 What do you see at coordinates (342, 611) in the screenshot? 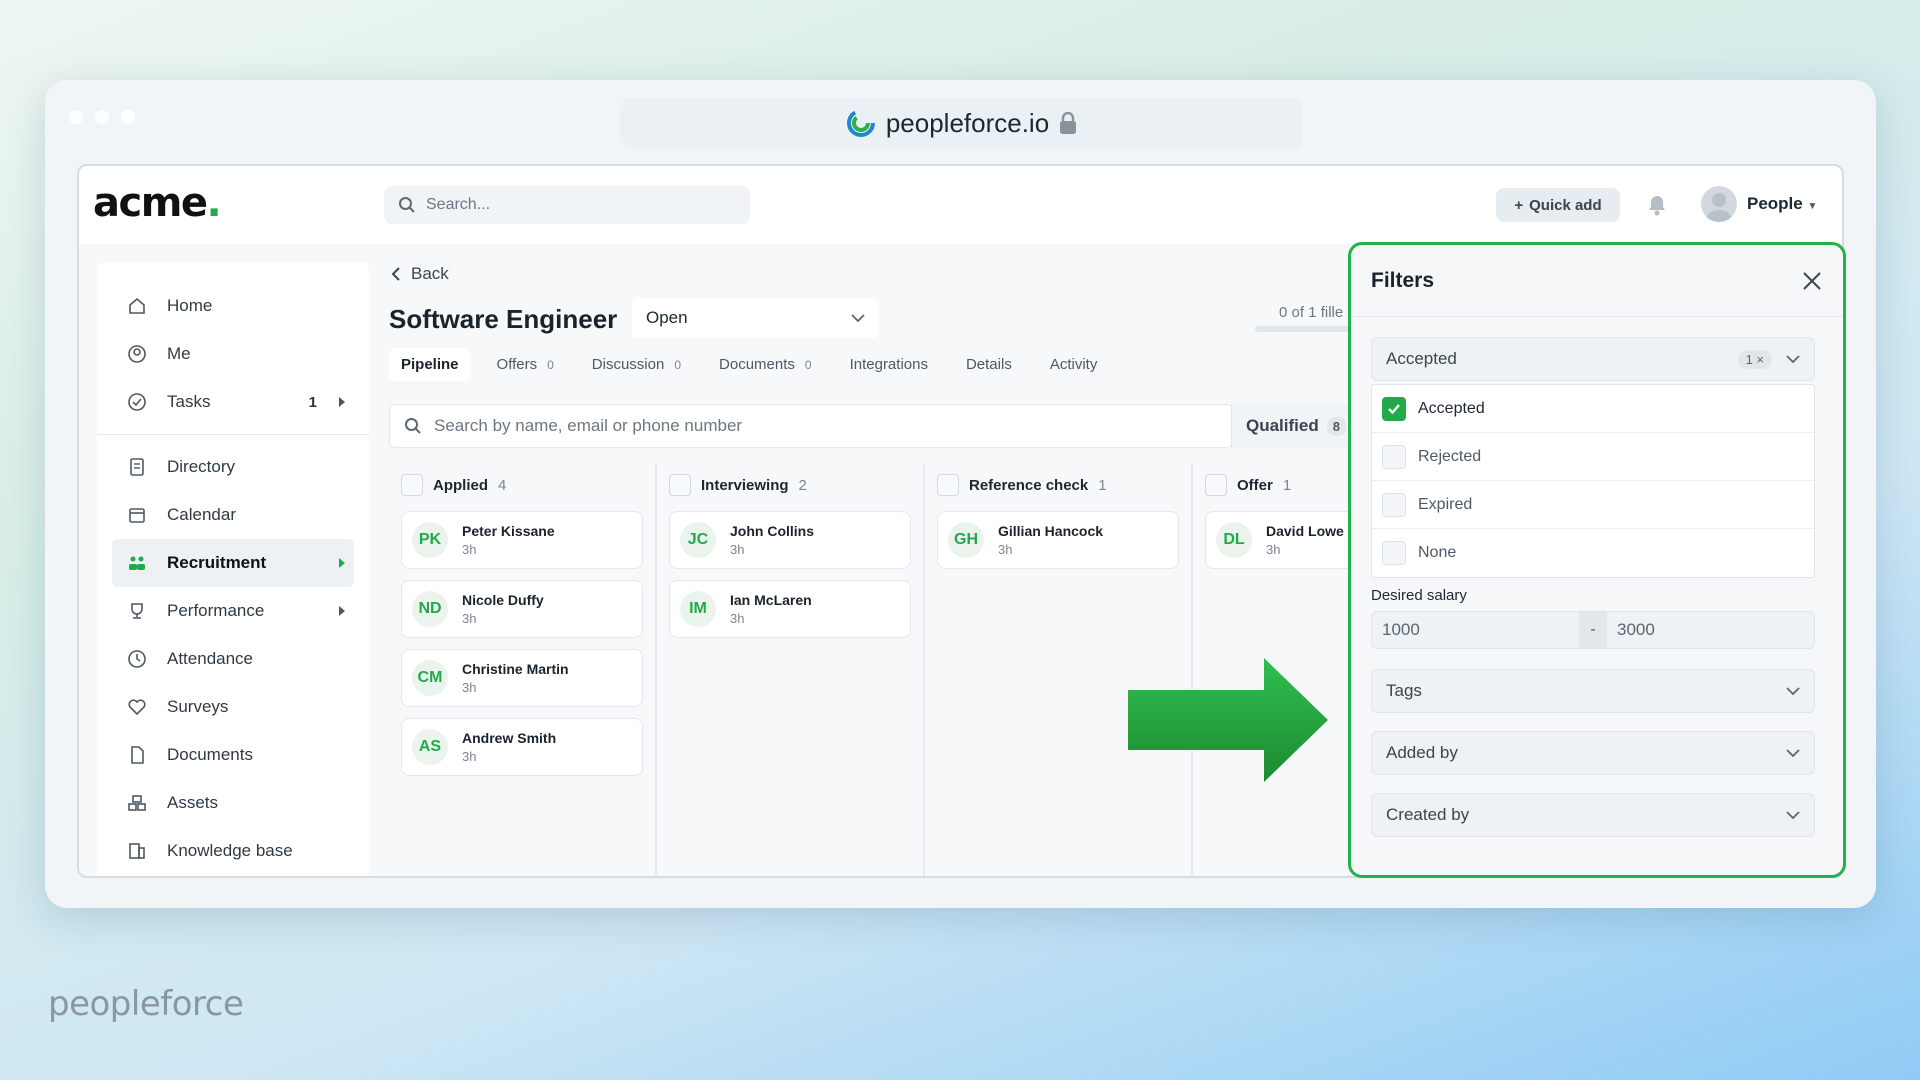
I see `chevron-right-icon` at bounding box center [342, 611].